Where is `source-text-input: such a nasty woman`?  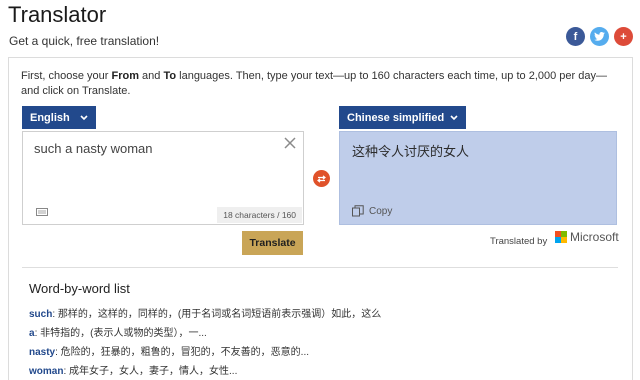
source-text-input: such a nasty woman is located at coordinates (93, 148).